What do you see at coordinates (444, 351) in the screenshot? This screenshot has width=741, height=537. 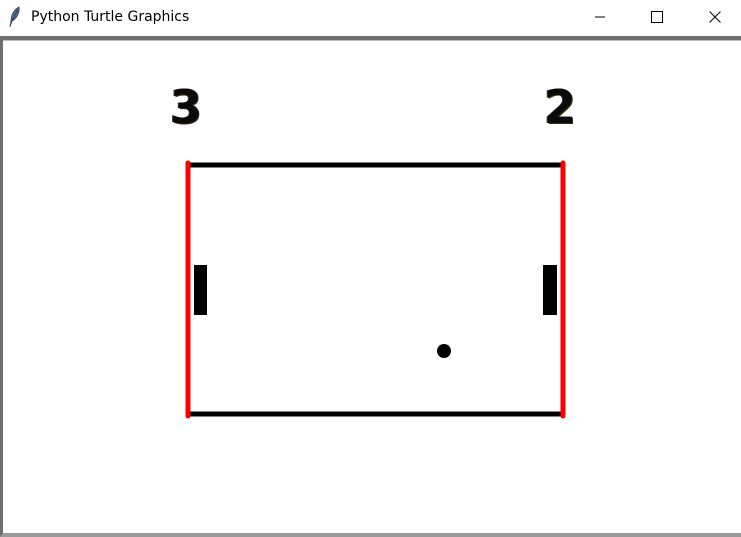 I see `ball` at bounding box center [444, 351].